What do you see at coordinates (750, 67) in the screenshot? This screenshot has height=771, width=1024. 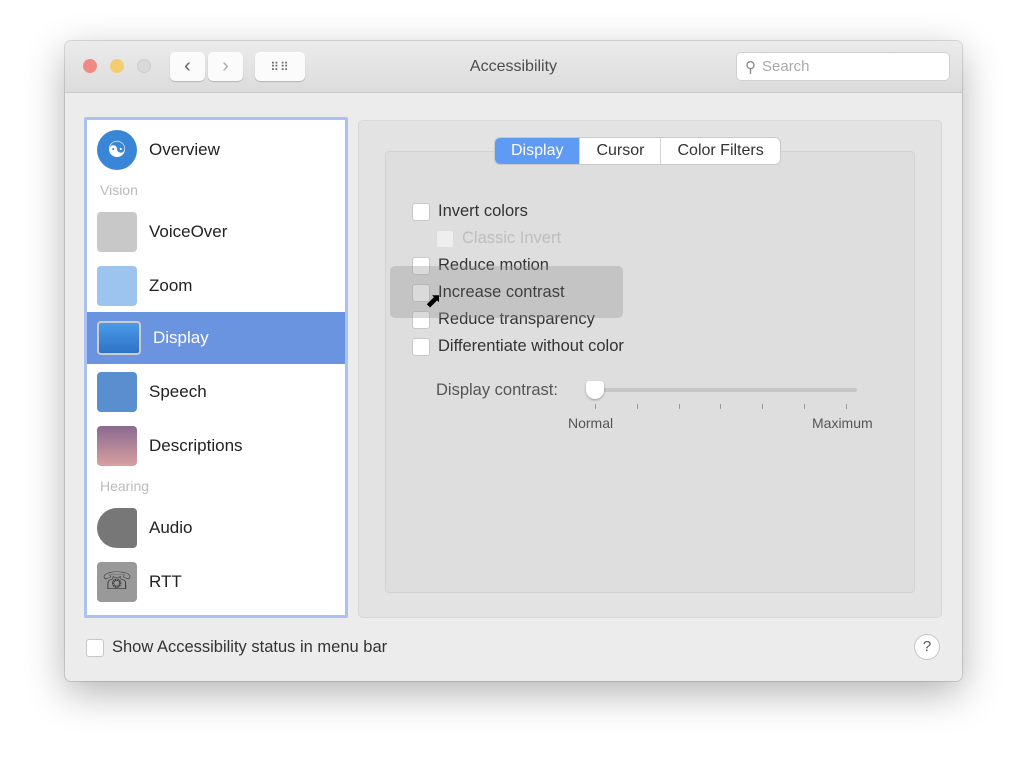 I see `search-icon: ⚲` at bounding box center [750, 67].